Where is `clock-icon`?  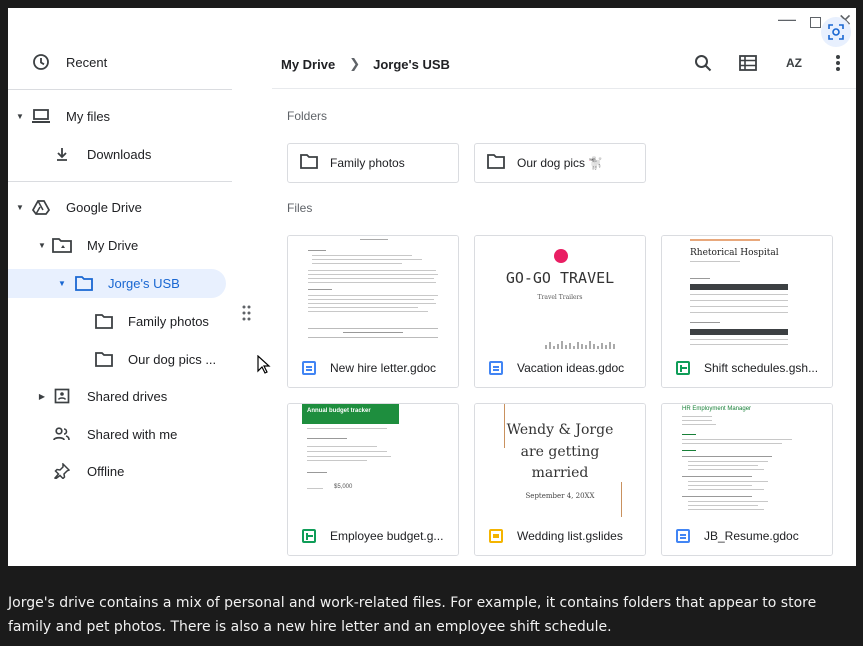
clock-icon is located at coordinates (41, 62).